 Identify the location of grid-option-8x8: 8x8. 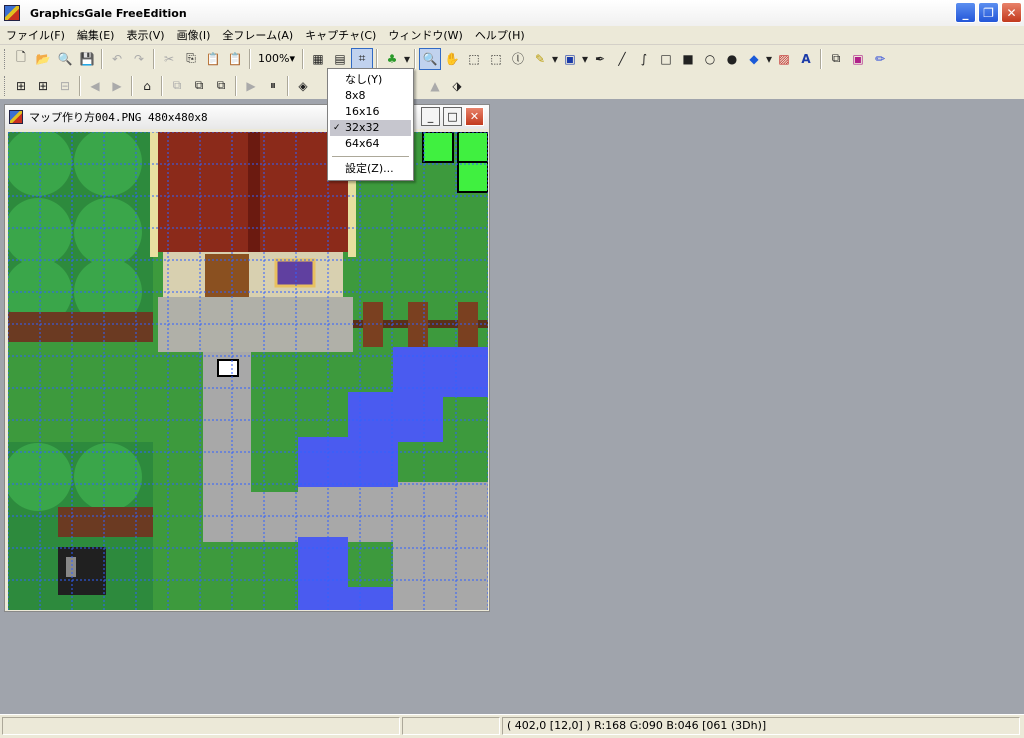
(370, 96).